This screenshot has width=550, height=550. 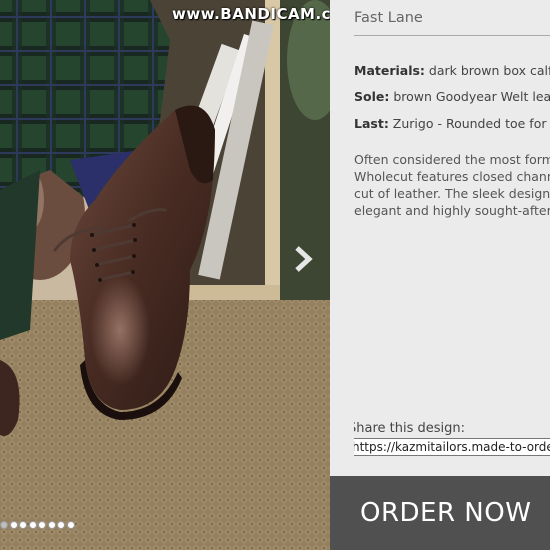 What do you see at coordinates (452, 193) in the screenshot?
I see `description-line: cut of leather. The sleek design a` at bounding box center [452, 193].